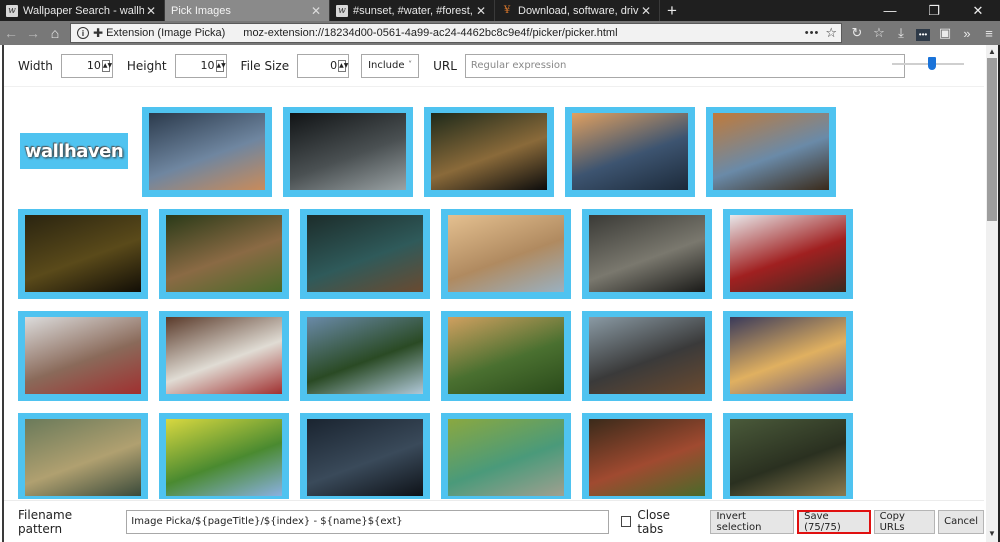  I want to click on close-tabs-checkbox, so click(626, 521).